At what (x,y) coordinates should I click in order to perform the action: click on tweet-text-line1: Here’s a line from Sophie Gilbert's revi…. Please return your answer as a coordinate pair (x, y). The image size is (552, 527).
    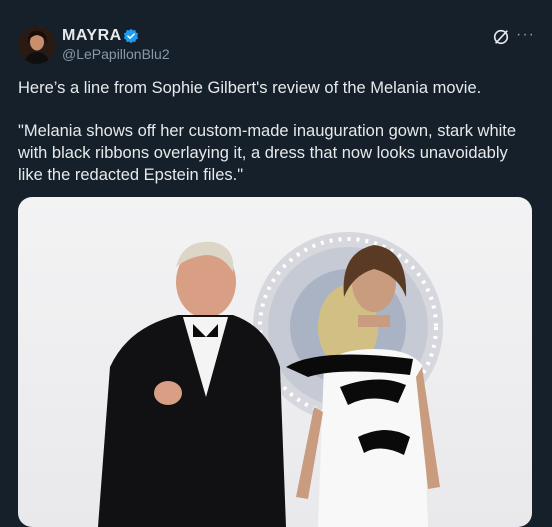
    Looking at the image, I should click on (250, 88).